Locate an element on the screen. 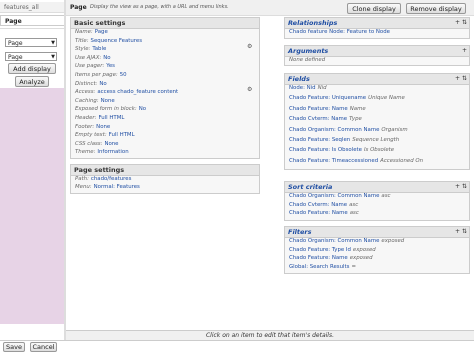 Image resolution: width=474 pixels, height=353 pixels. setting-row: Use pager: Yes is located at coordinates (95, 66).